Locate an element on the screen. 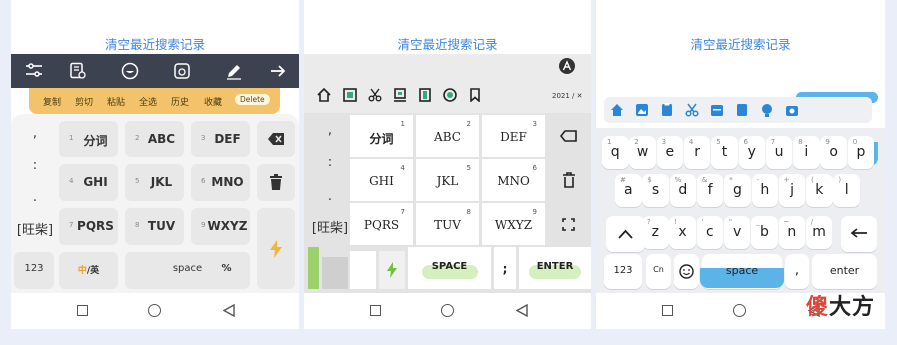 The image size is (897, 345). lang-switch-key: Cn is located at coordinates (658, 271).